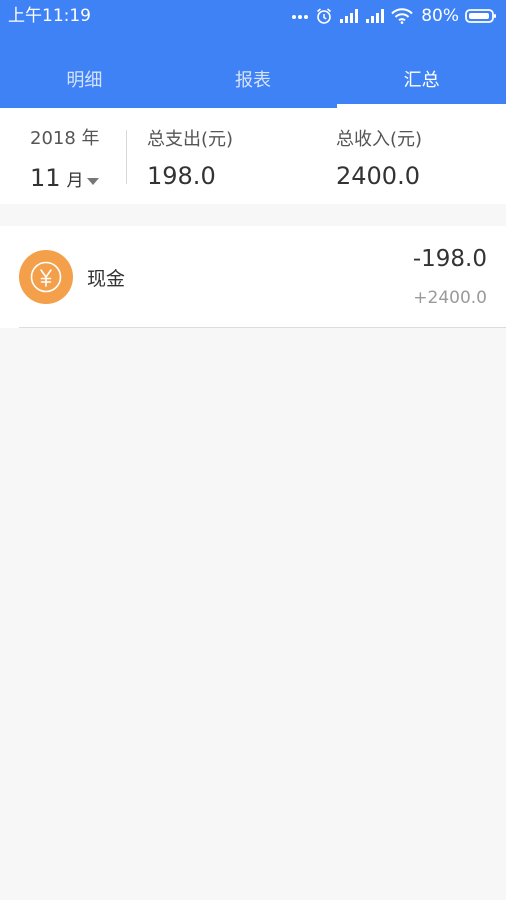  I want to click on status-bar: 上午11:19 80%, so click(253, 16).